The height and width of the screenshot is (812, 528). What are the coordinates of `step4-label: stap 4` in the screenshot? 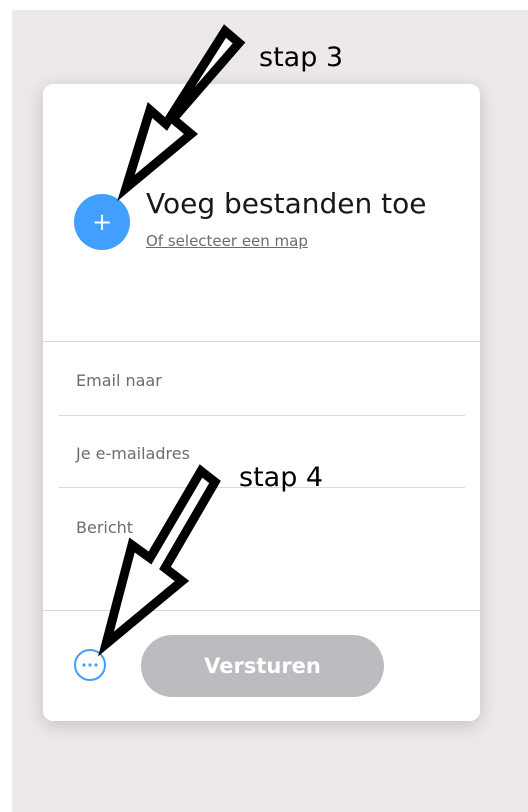 It's located at (281, 477).